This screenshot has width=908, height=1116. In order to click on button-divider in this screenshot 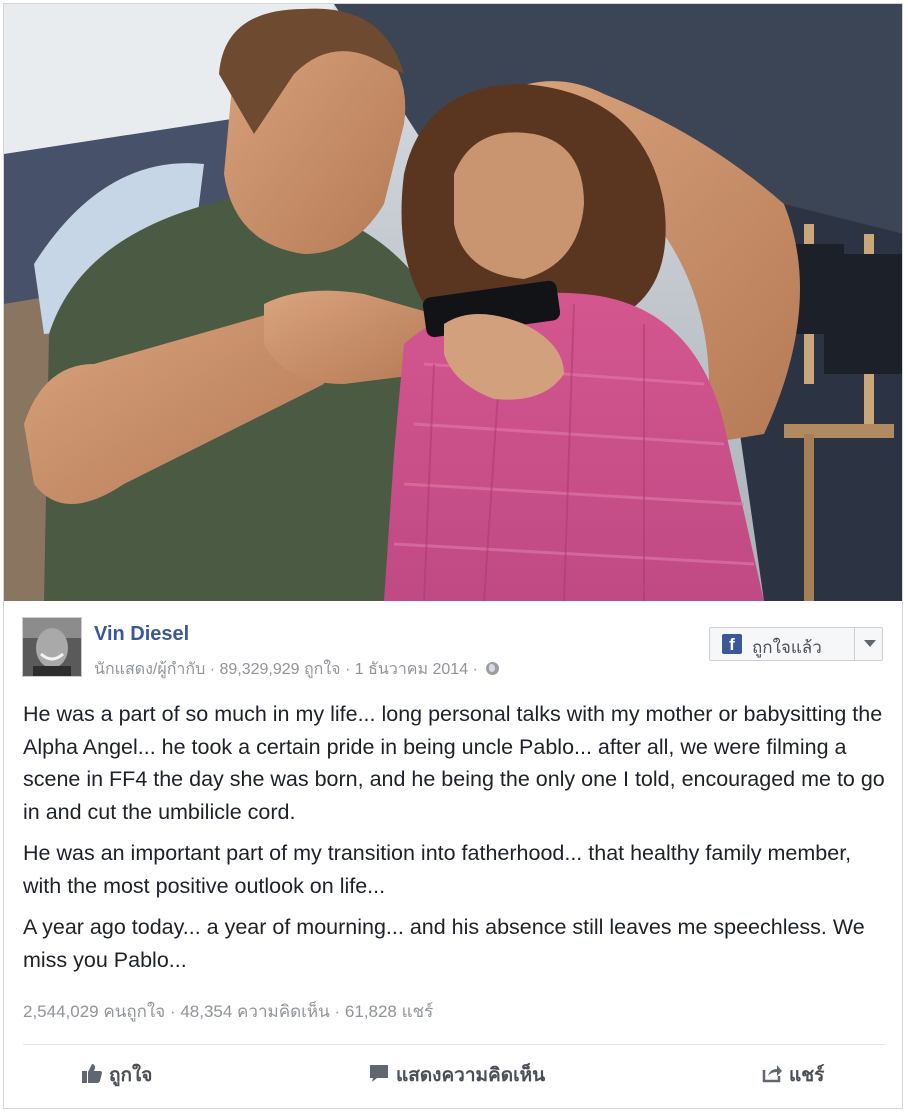, I will do `click(854, 644)`.